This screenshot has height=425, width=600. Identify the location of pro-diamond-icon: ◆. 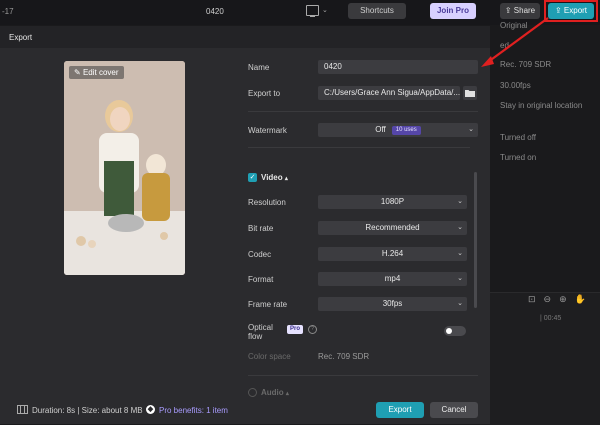
(150, 409).